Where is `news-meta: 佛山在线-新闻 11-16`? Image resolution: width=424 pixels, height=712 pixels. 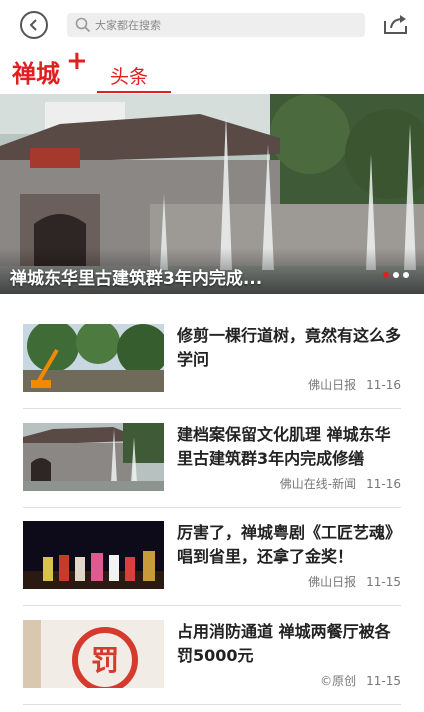 news-meta: 佛山在线-新闻 11-16 is located at coordinates (340, 483).